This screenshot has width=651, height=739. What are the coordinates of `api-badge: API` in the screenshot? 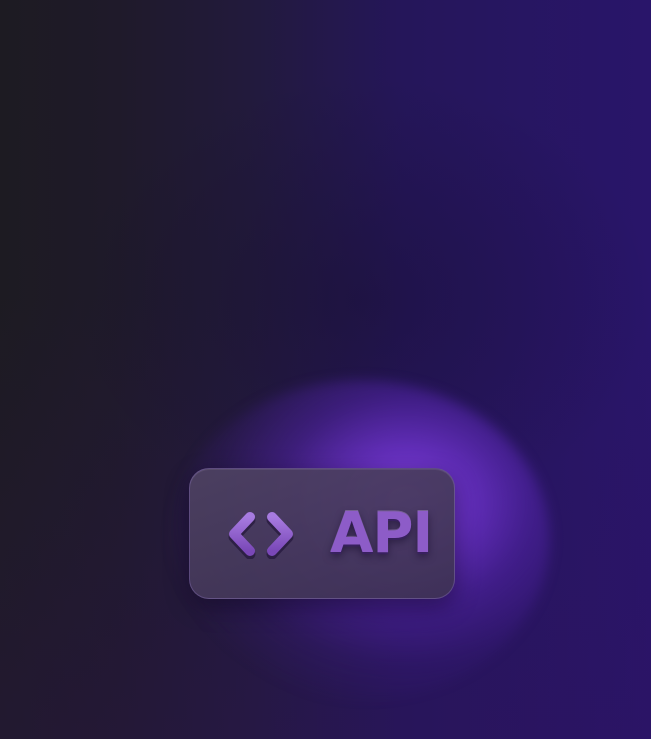 It's located at (322, 533).